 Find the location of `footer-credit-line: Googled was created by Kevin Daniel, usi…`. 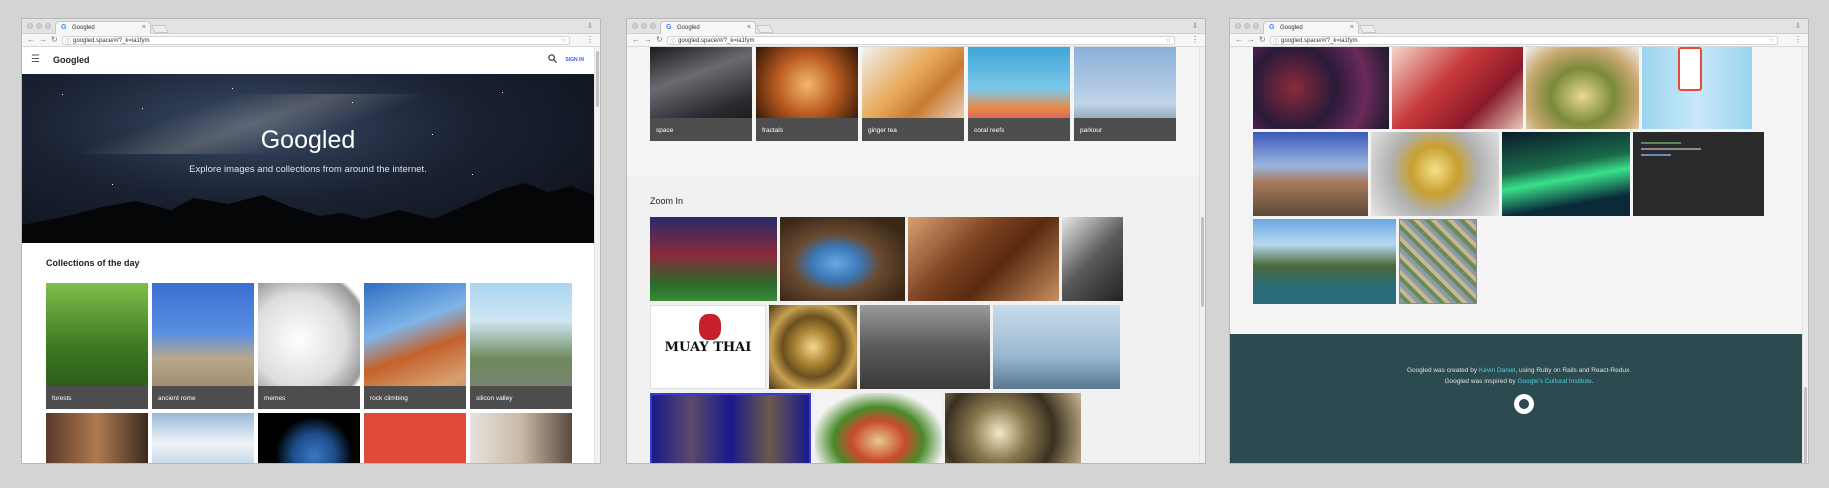

footer-credit-line: Googled was created by Kevin Daniel, usi… is located at coordinates (1519, 370).